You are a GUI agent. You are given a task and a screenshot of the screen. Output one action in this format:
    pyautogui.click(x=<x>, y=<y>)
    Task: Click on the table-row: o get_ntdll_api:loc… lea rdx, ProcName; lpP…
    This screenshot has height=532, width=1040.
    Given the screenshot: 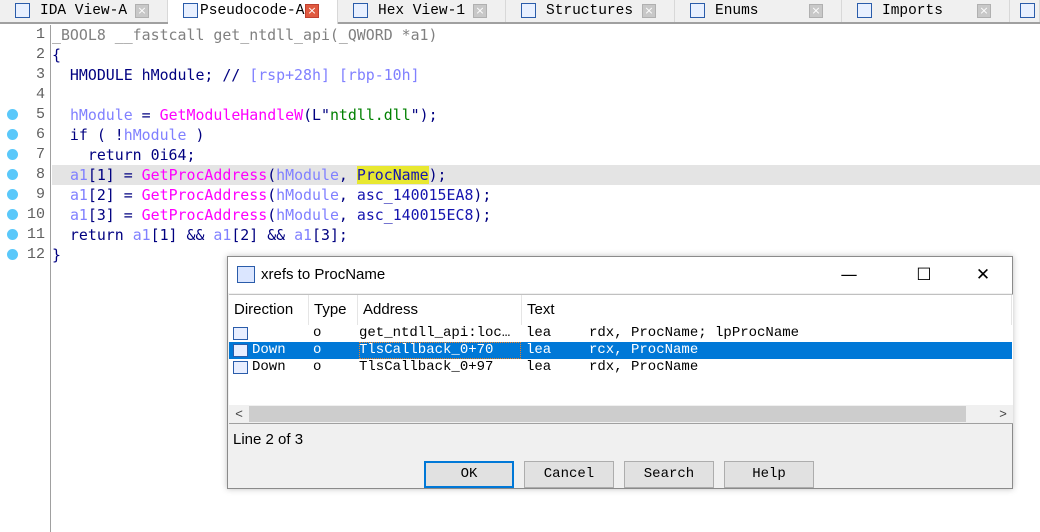 What is the action you would take?
    pyautogui.click(x=620, y=333)
    